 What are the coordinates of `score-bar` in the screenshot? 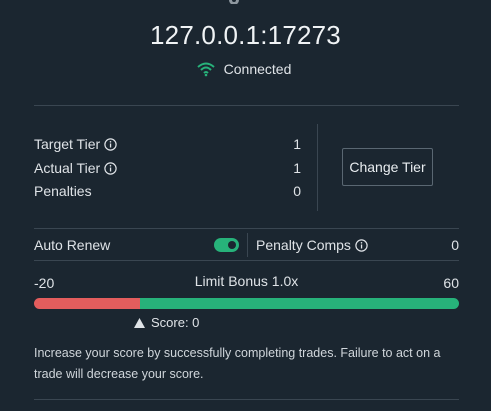 It's located at (246, 303).